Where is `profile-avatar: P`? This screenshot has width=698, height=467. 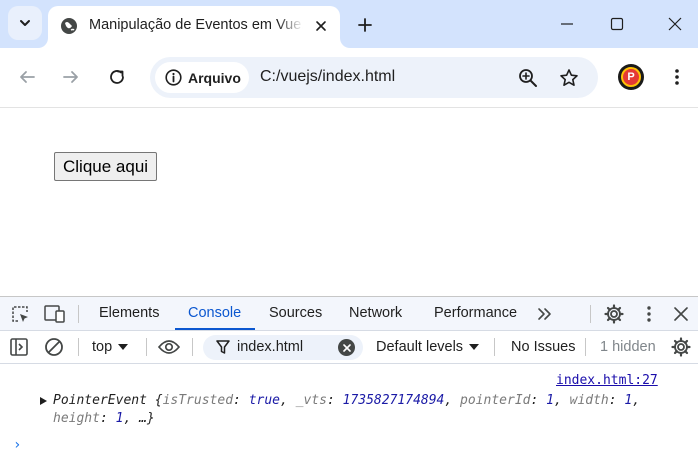
profile-avatar: P is located at coordinates (631, 77).